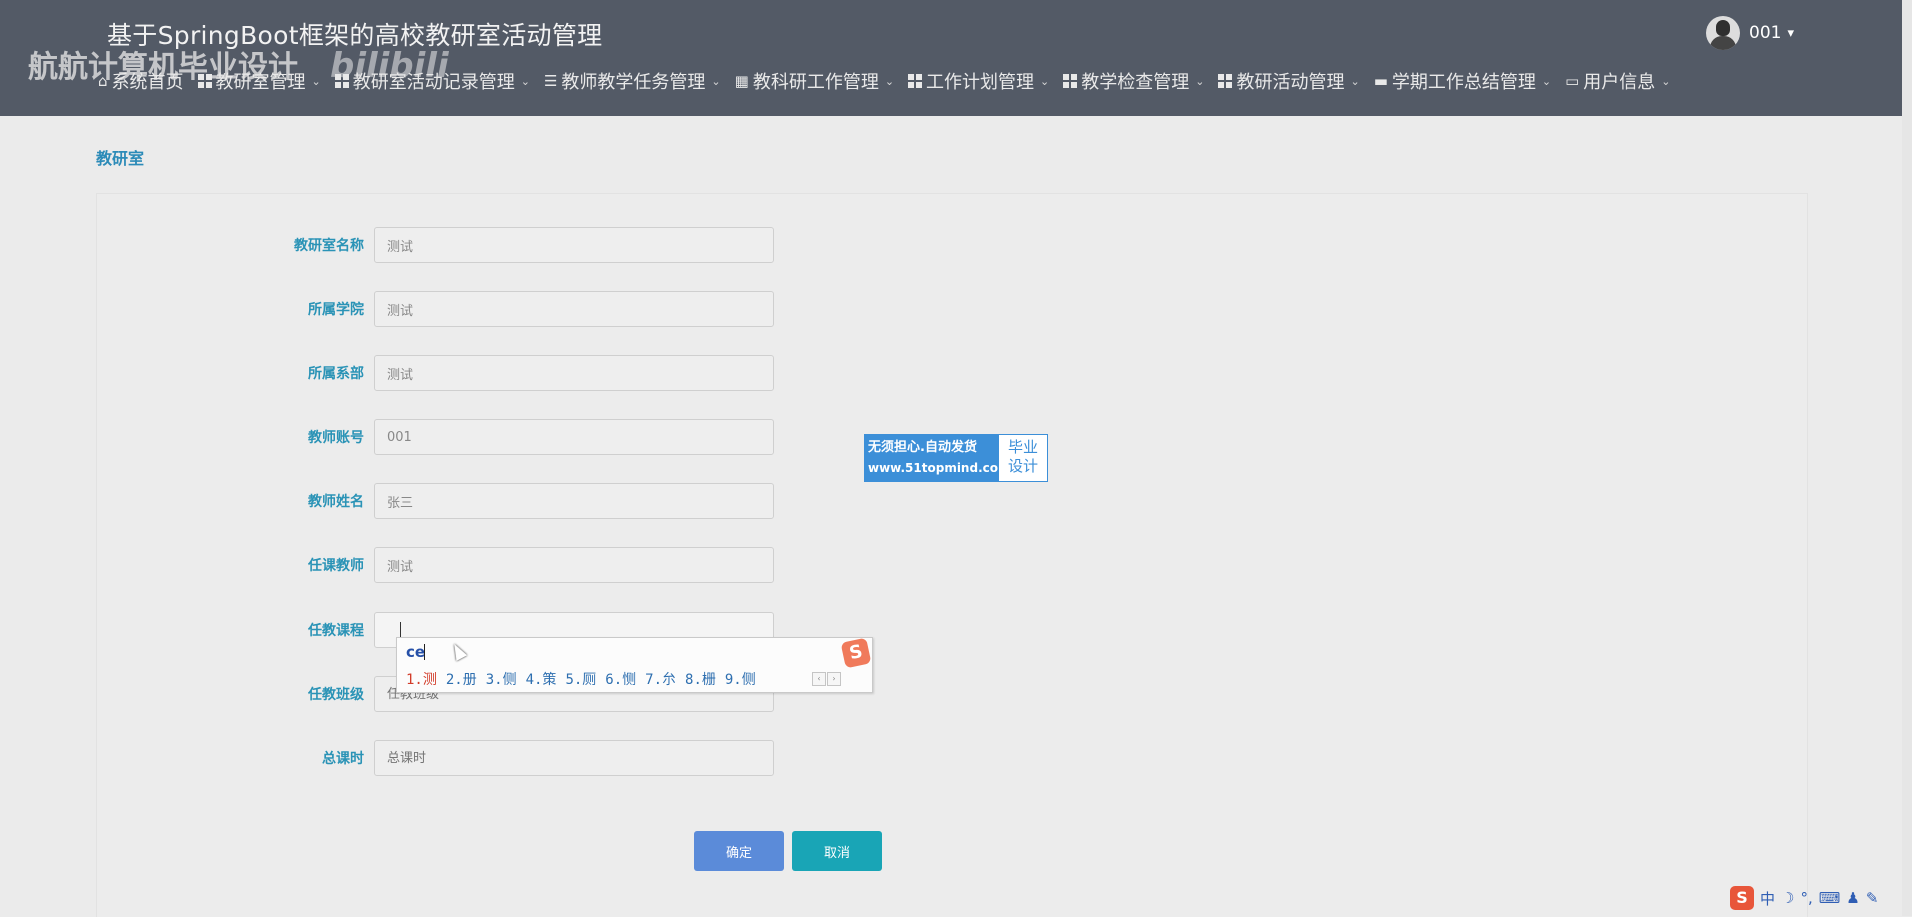 The width and height of the screenshot is (1912, 917). Describe the element at coordinates (461, 679) in the screenshot. I see `ime-candidate: 2.册` at that location.